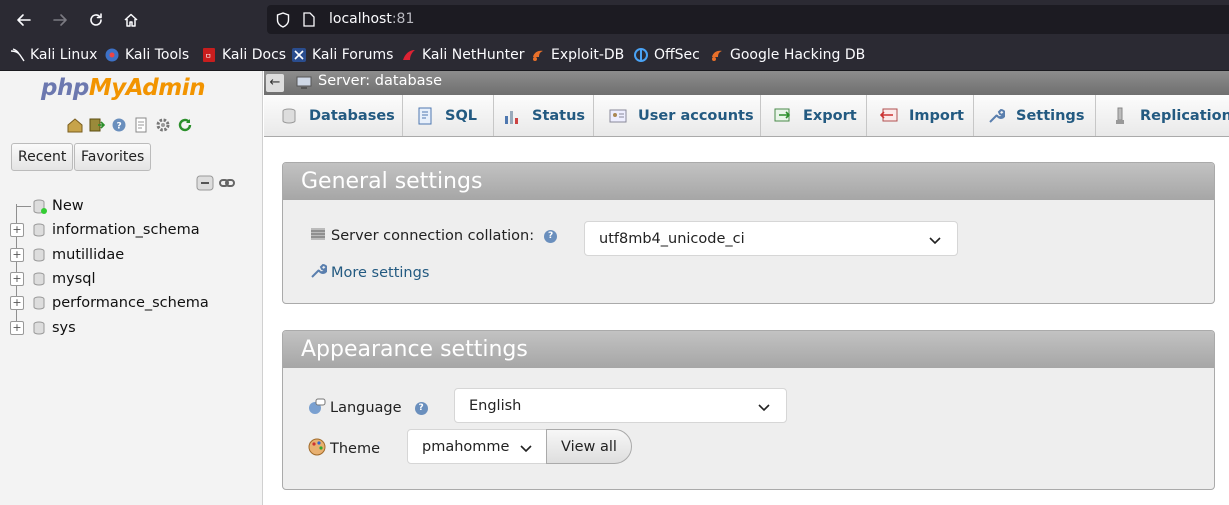 Image resolution: width=1229 pixels, height=505 pixels. Describe the element at coordinates (113, 157) in the screenshot. I see `favorites-tab-button: Favorites` at that location.